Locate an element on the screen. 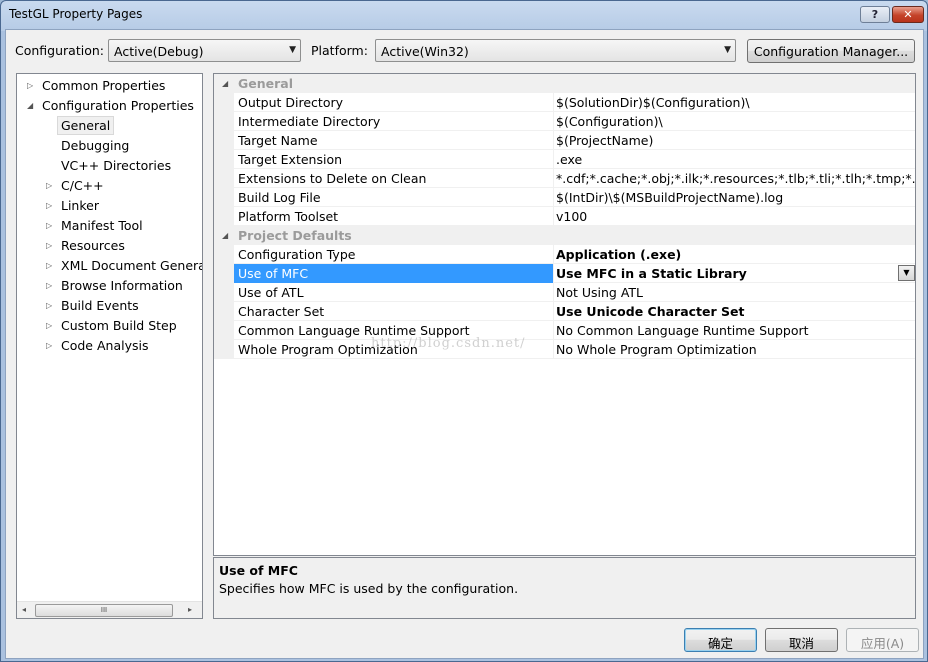 This screenshot has width=928, height=662. property-row: Target Name $(ProjectName) is located at coordinates (564, 140).